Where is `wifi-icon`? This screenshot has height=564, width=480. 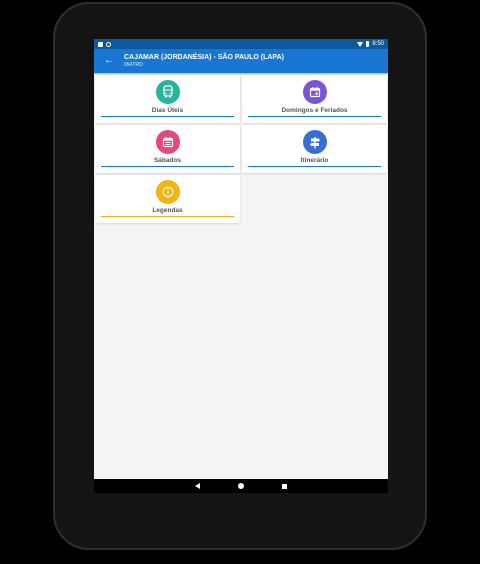
wifi-icon is located at coordinates (360, 44).